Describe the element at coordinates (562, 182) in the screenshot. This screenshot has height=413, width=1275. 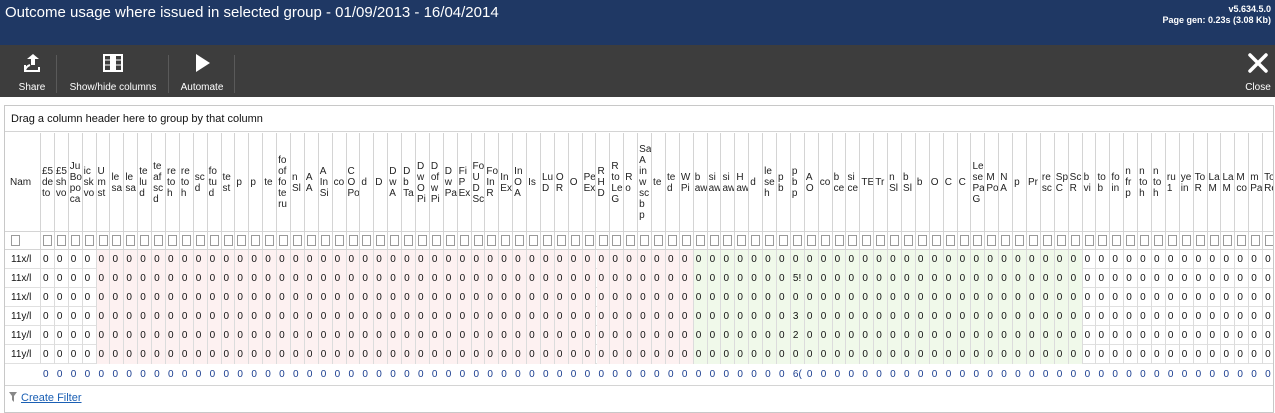
I see `column-header: O R` at that location.